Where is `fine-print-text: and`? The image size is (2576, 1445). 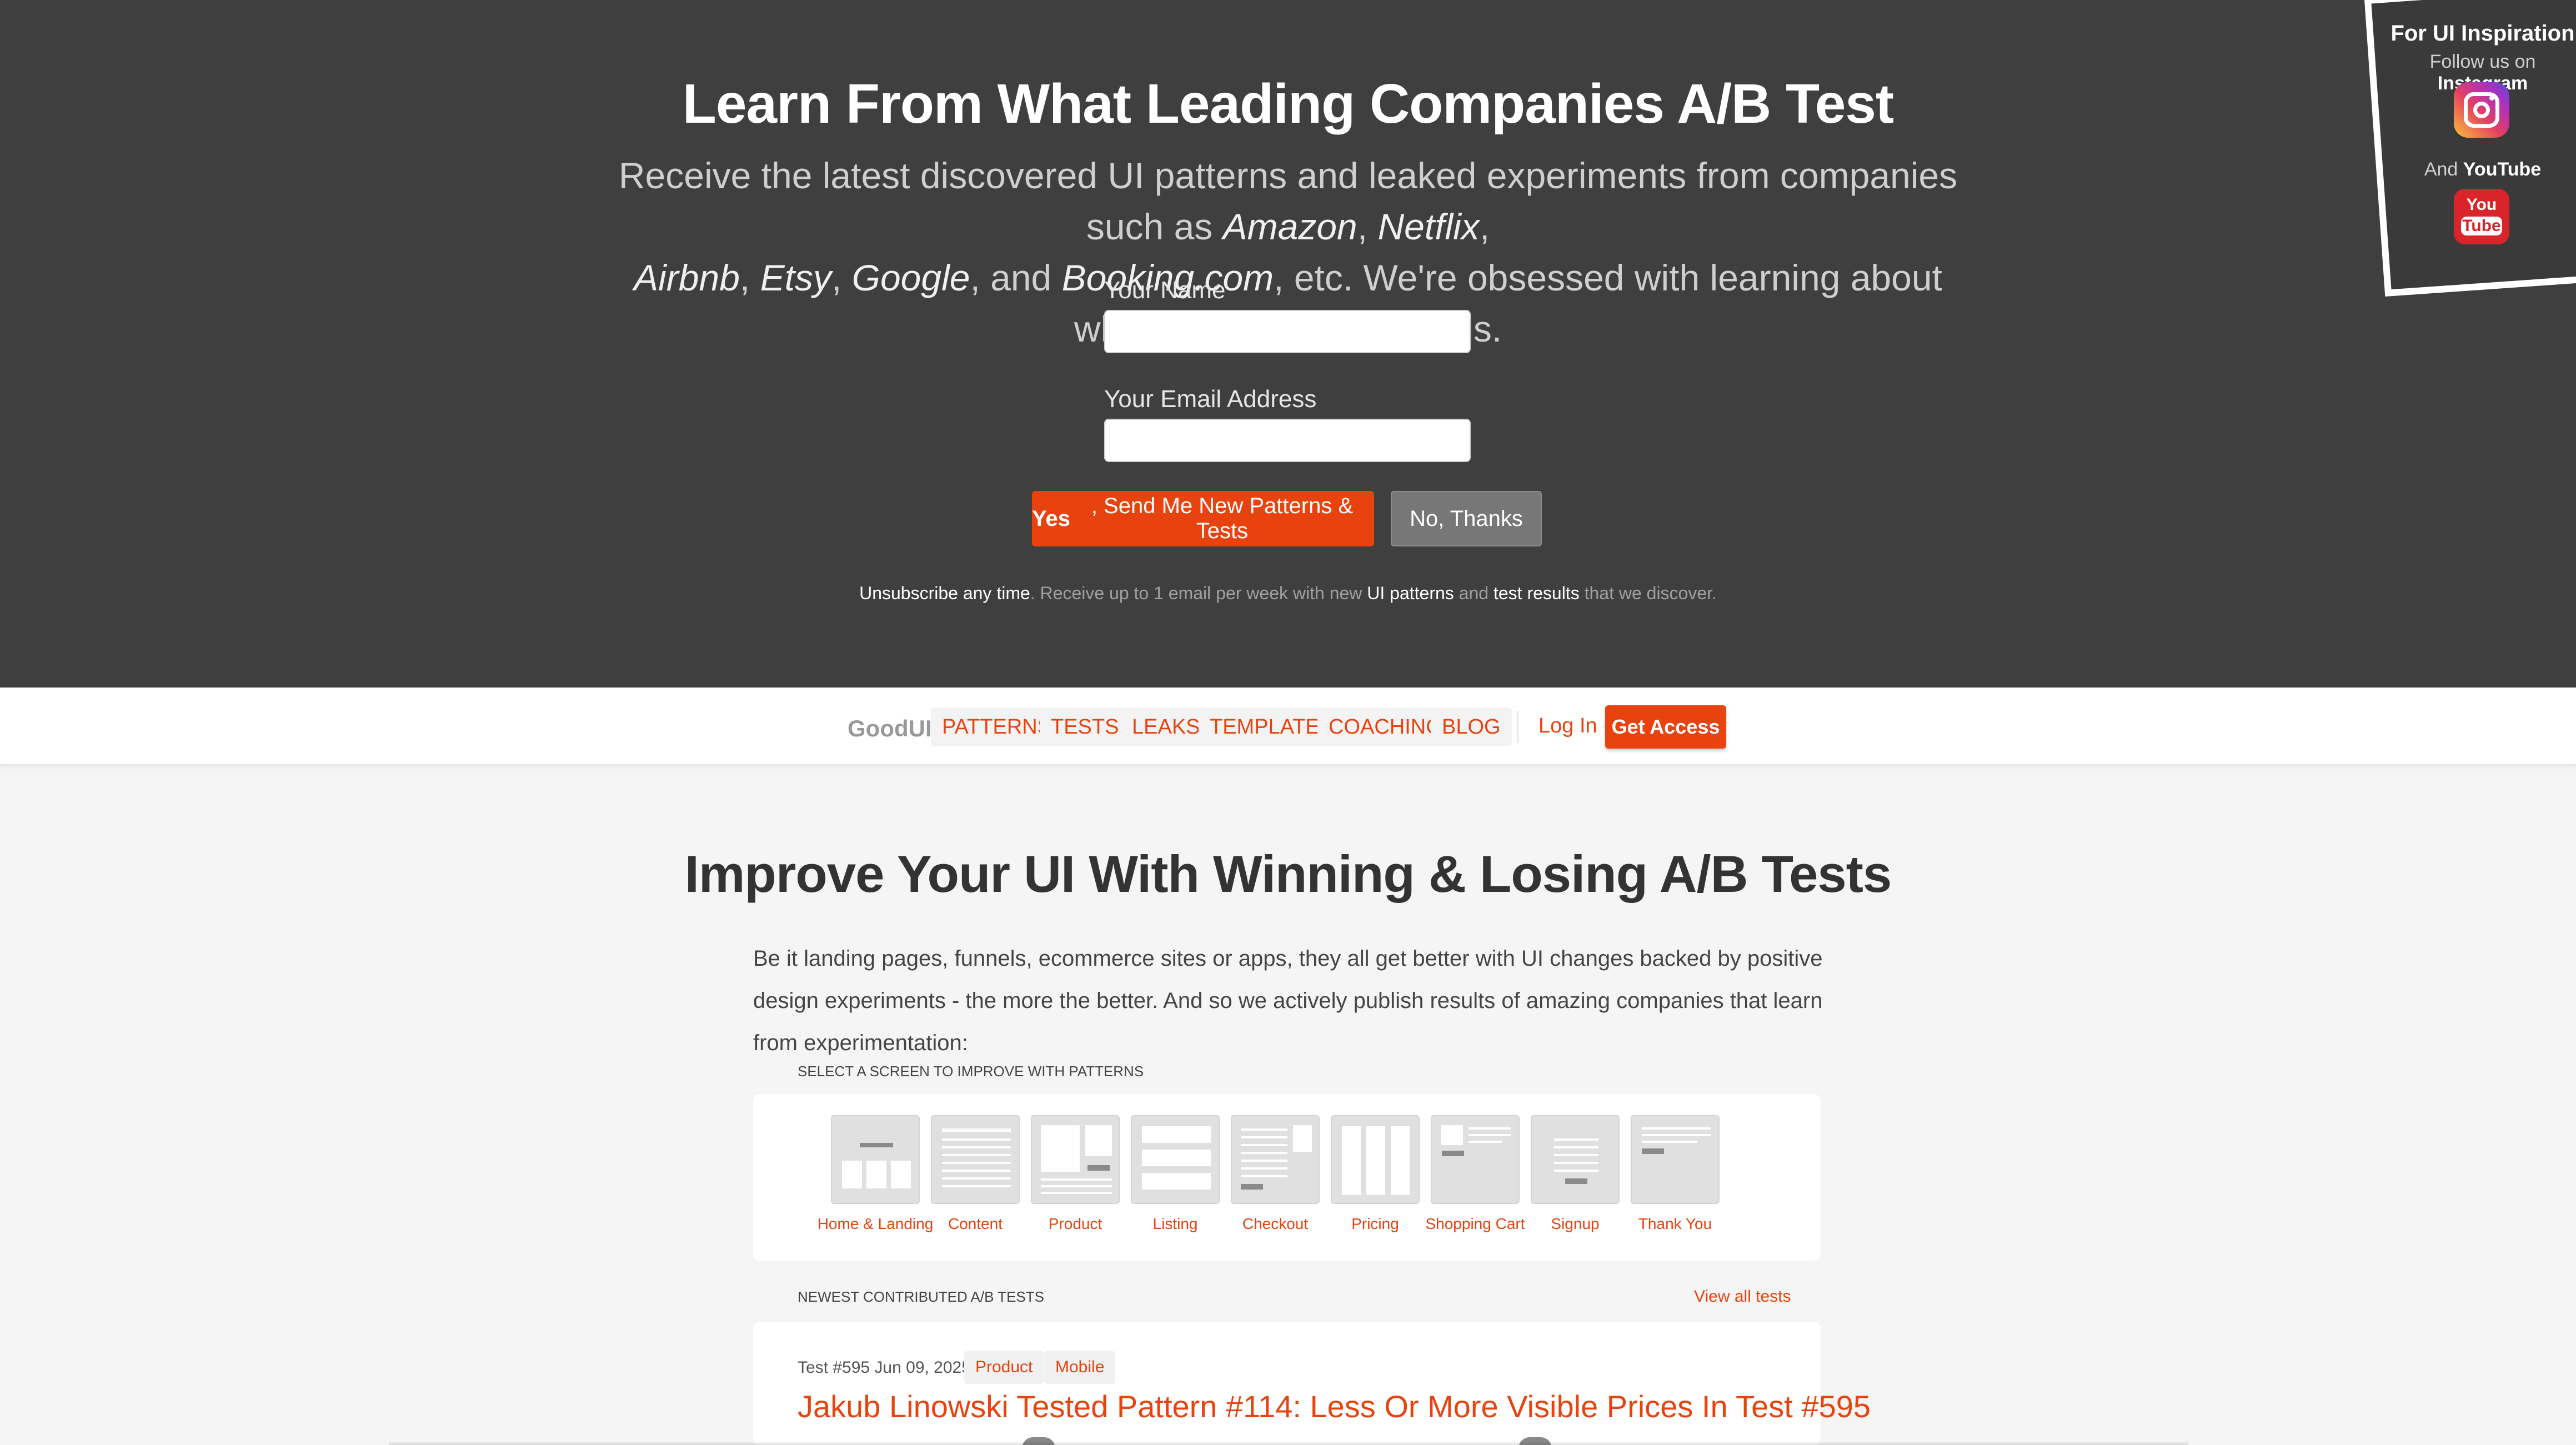
fine-print-text: and is located at coordinates (1474, 593).